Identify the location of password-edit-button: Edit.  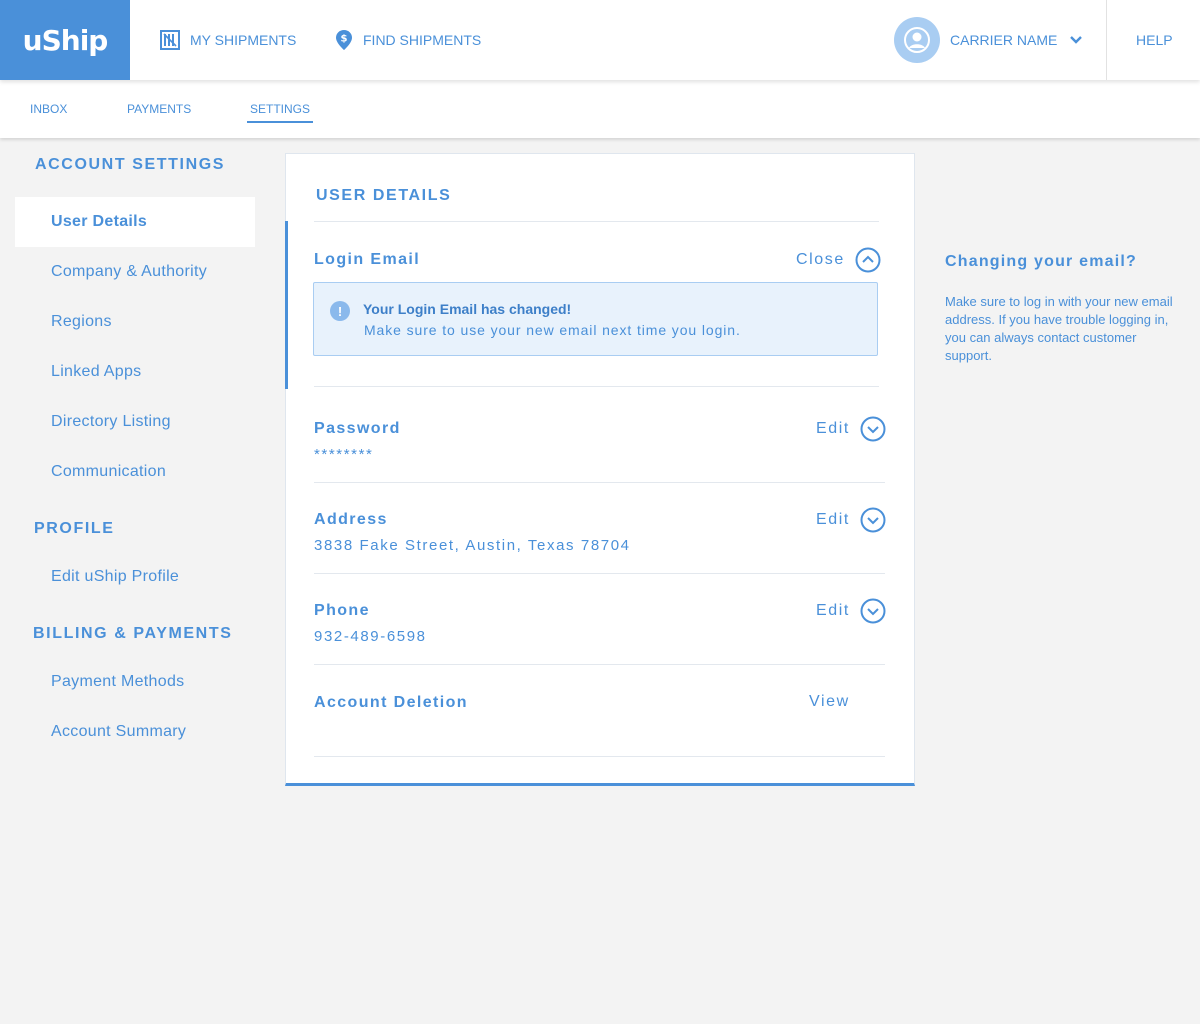
(851, 429).